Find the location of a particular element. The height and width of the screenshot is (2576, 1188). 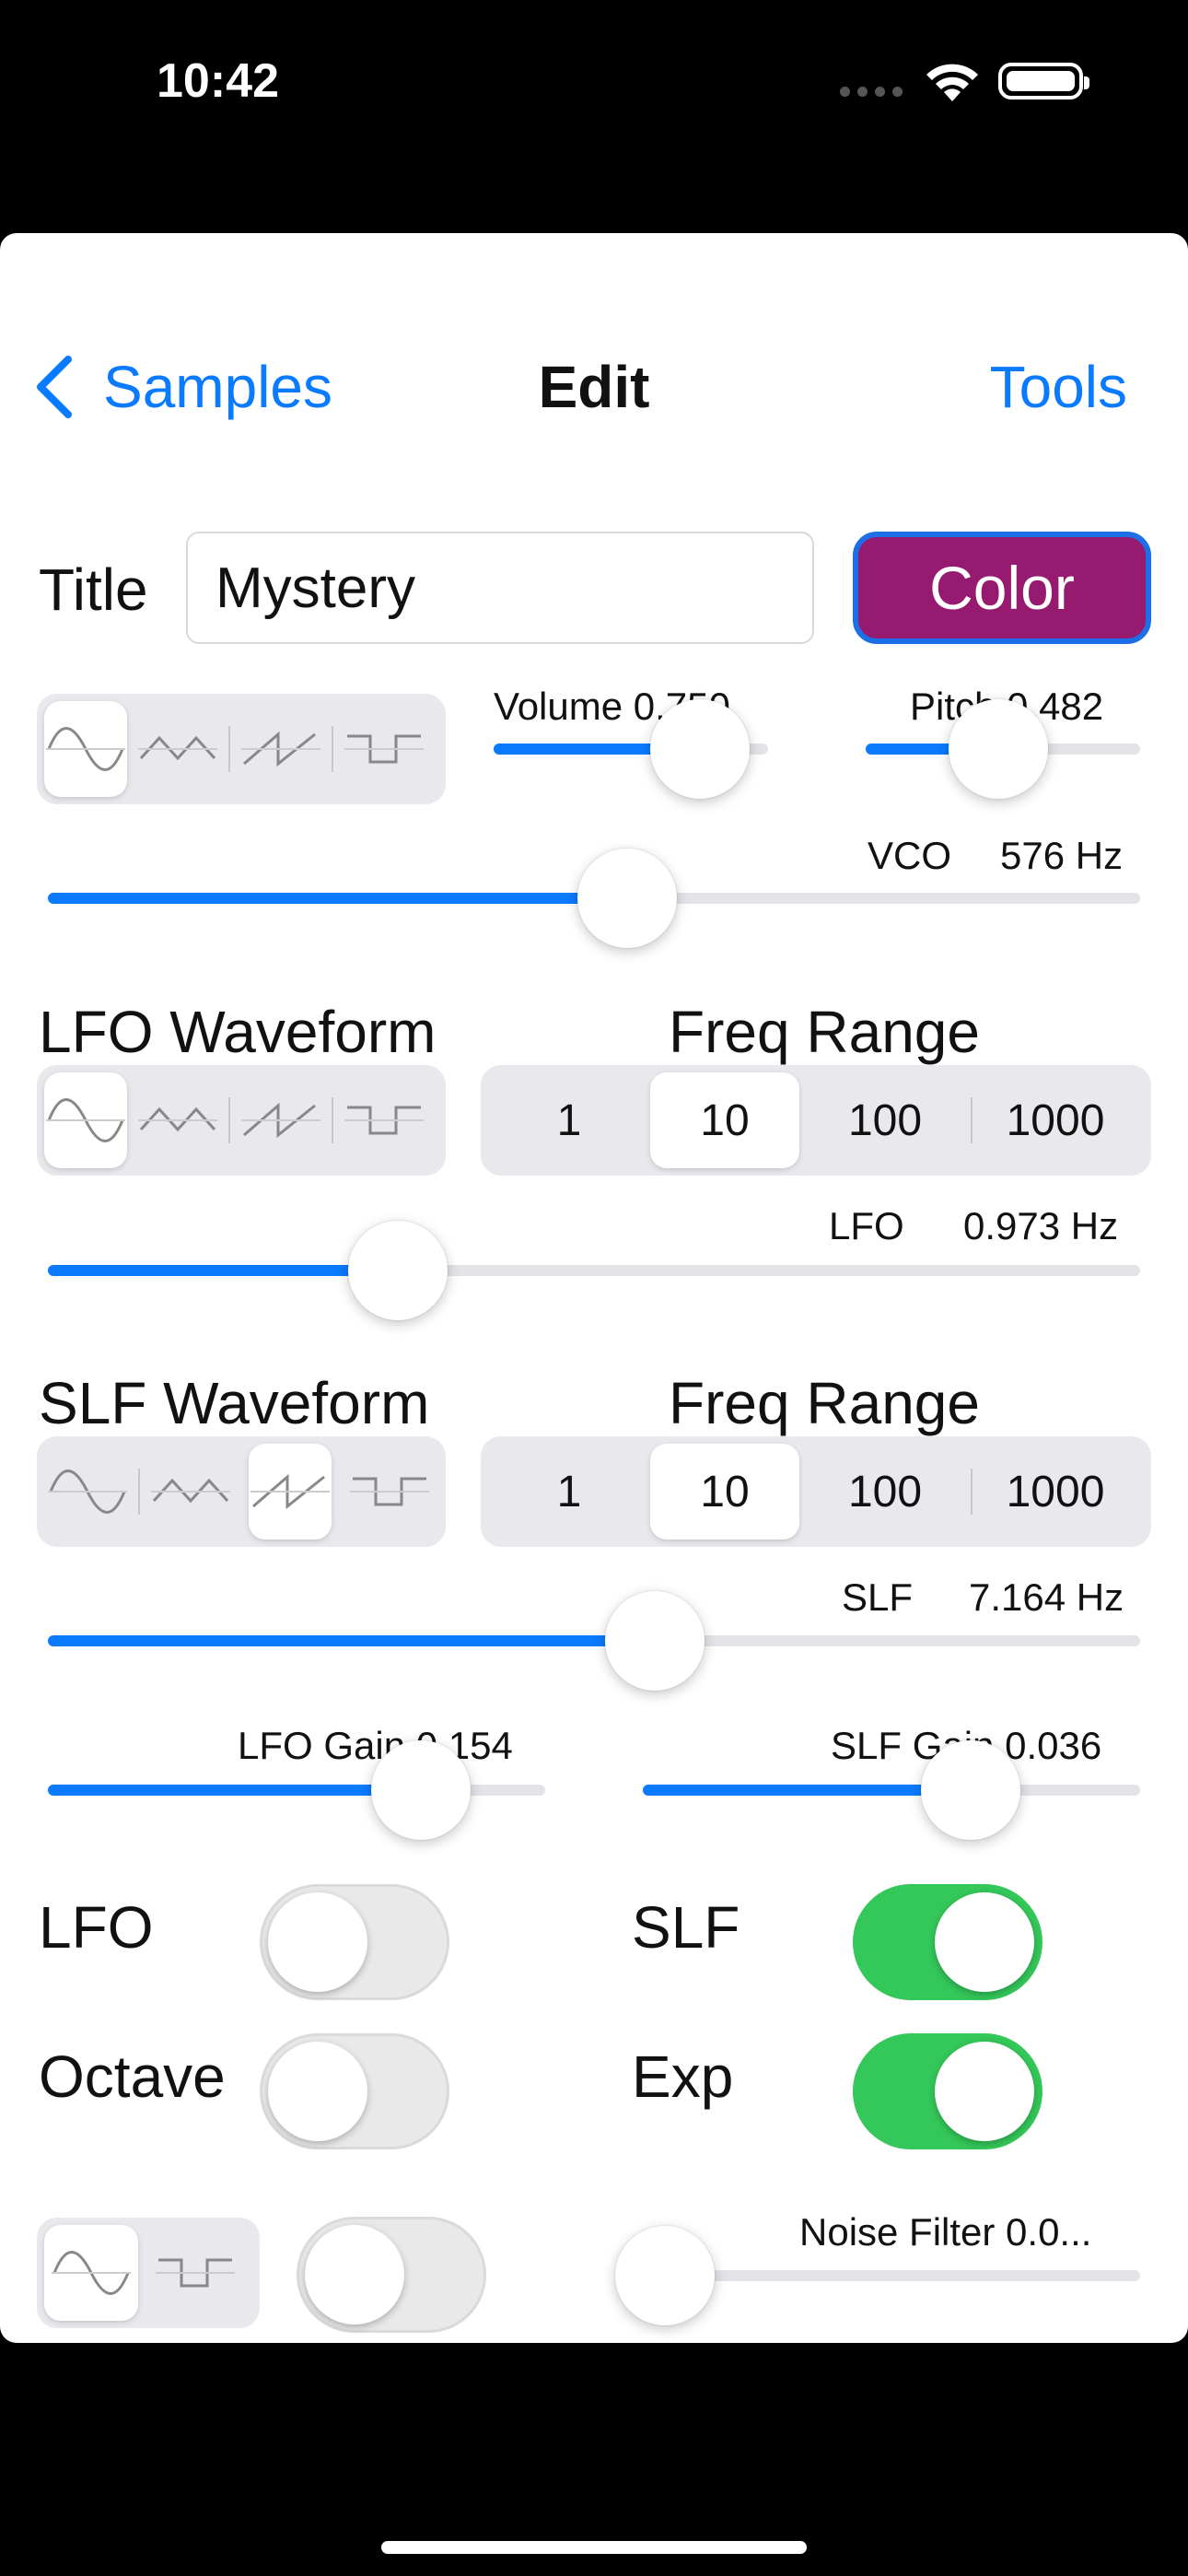

noise-waveform-sine is located at coordinates (91, 2273).